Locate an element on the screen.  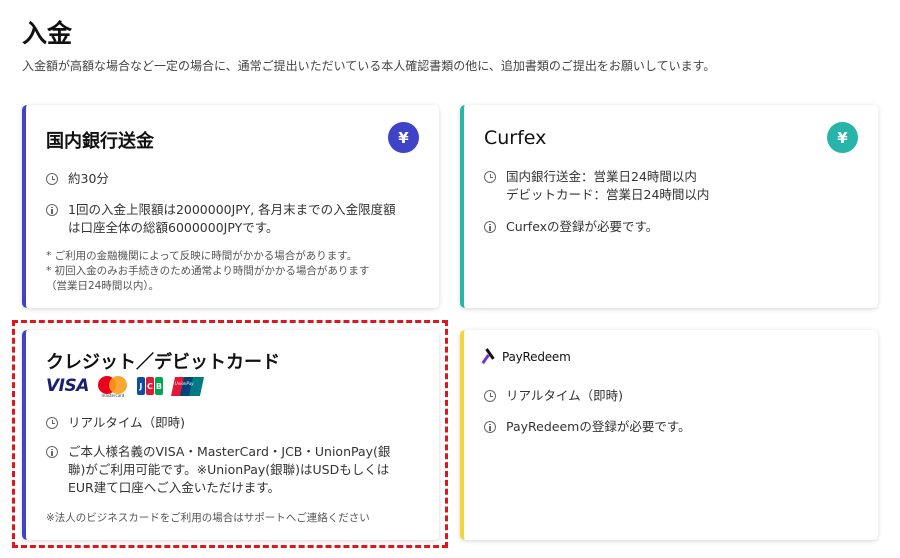
card-title: Curfex is located at coordinates (515, 138).